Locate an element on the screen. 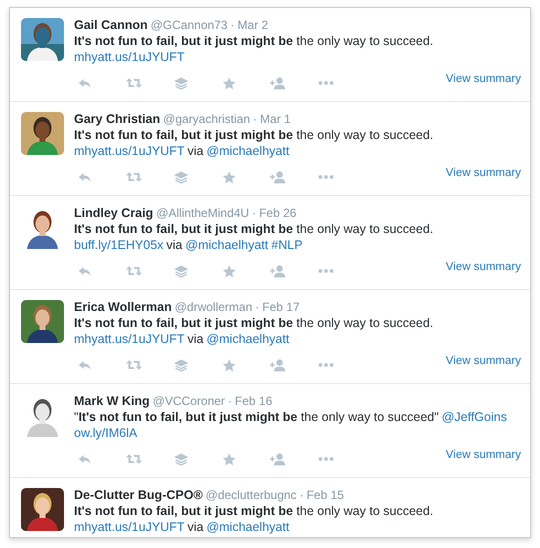 The image size is (540, 548). tweet-date: Mar 1 is located at coordinates (275, 119).